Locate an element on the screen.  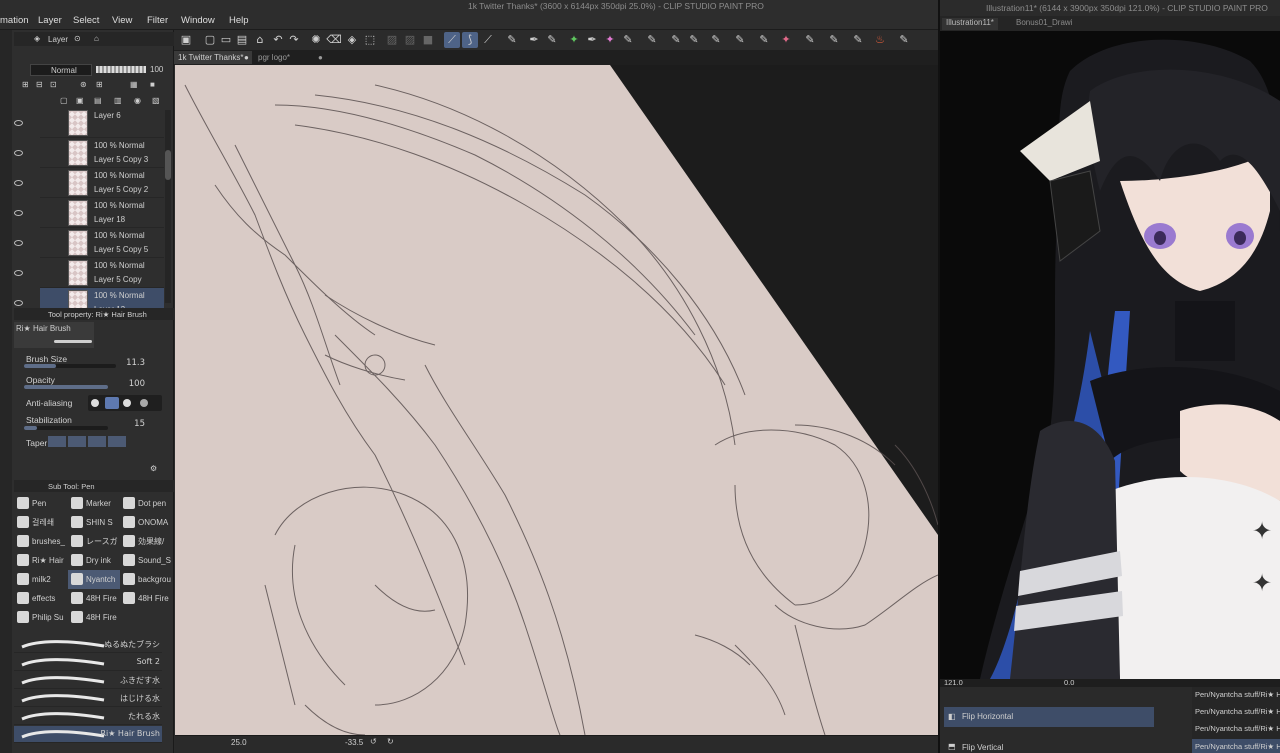
brush-stroke-item: Ri★ Hair Brush is located at coordinates (88, 734).